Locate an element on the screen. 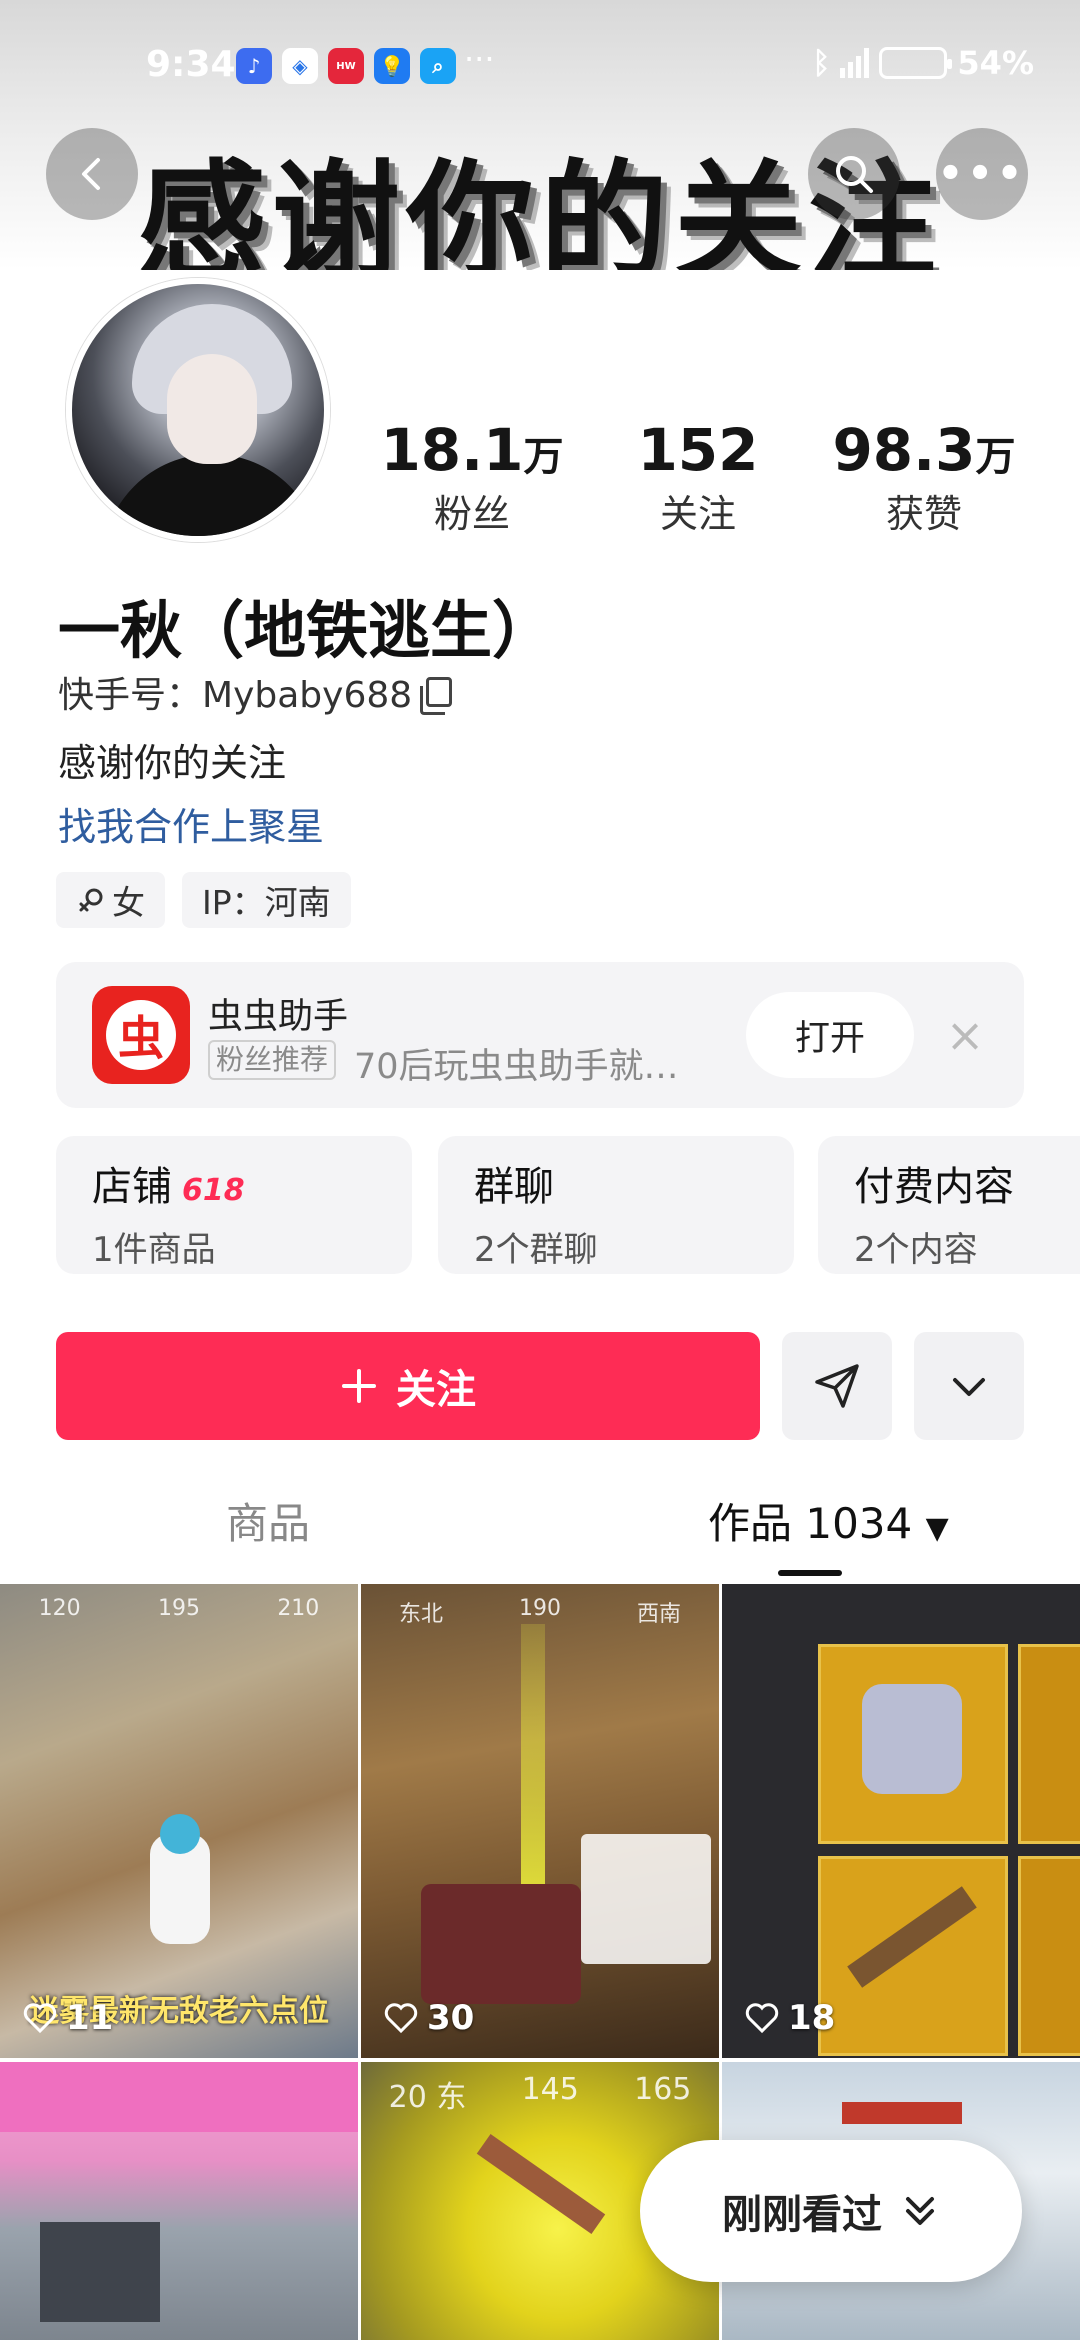 The image size is (1080, 2340). music-app-icon: ♪ is located at coordinates (254, 66).